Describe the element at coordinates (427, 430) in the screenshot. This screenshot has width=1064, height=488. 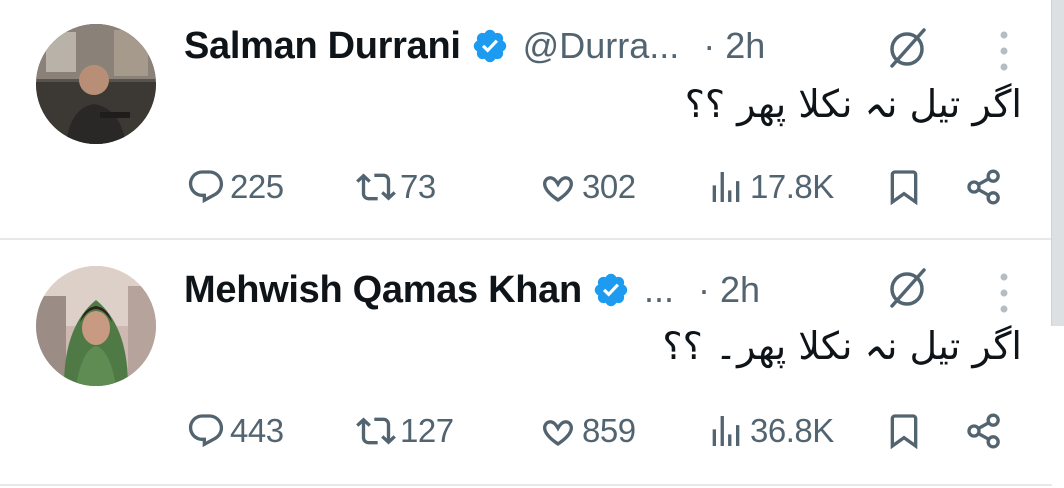
I see `retweet-count: 127` at that location.